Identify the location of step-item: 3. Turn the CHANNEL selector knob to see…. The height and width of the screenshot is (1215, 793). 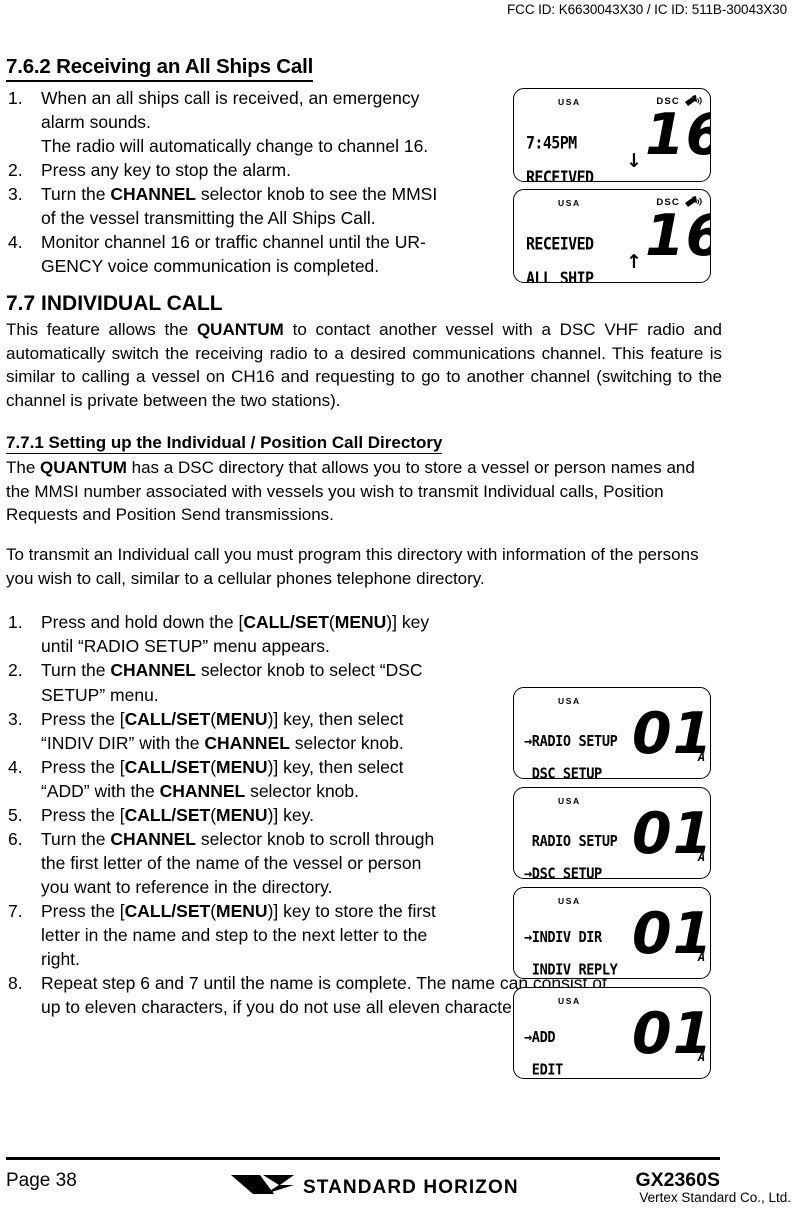
(252, 194).